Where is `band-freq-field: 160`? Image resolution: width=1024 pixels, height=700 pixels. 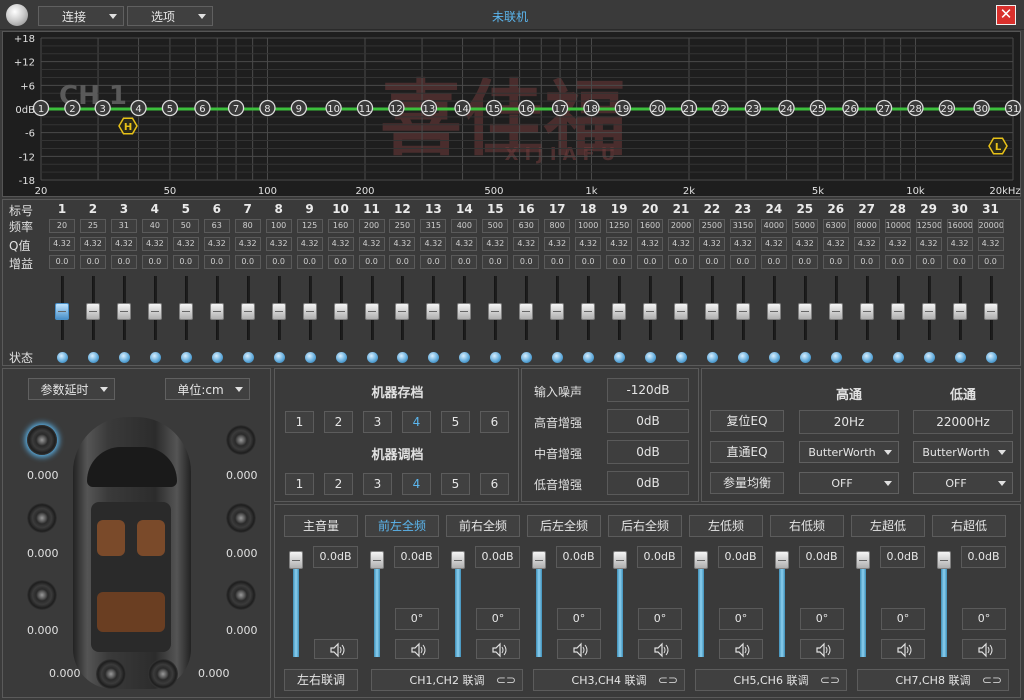
band-freq-field: 160 is located at coordinates (340, 226).